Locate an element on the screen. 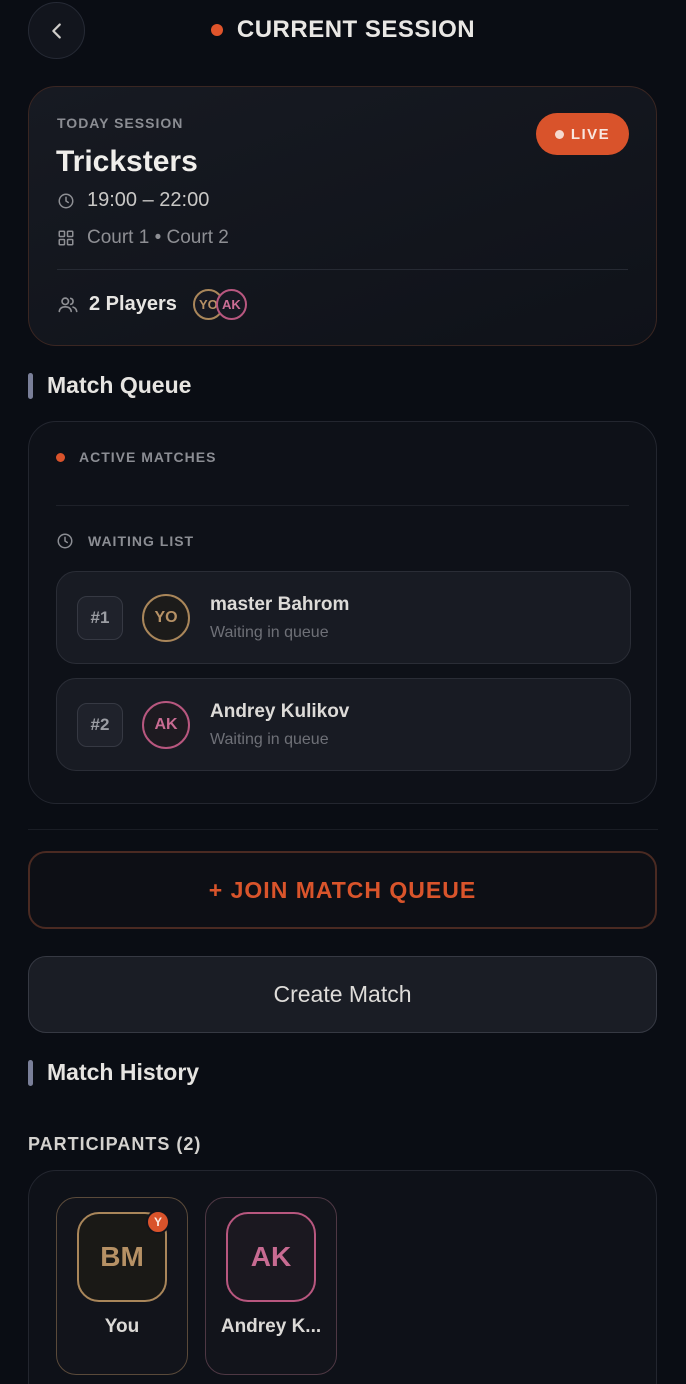 Image resolution: width=686 pixels, height=1384 pixels. participant-tile: BM Y You is located at coordinates (122, 1286).